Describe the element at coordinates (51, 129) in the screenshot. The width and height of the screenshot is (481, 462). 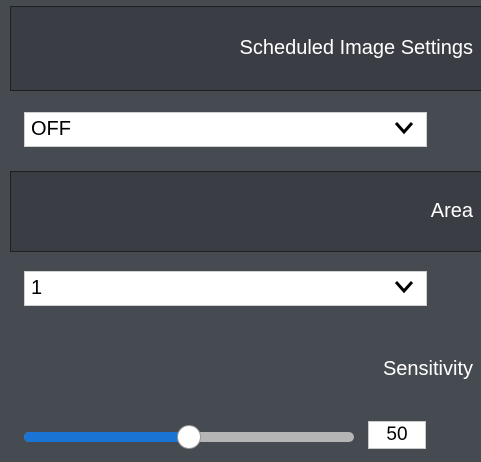
I see `scheduled-image-mode-value: OFF` at that location.